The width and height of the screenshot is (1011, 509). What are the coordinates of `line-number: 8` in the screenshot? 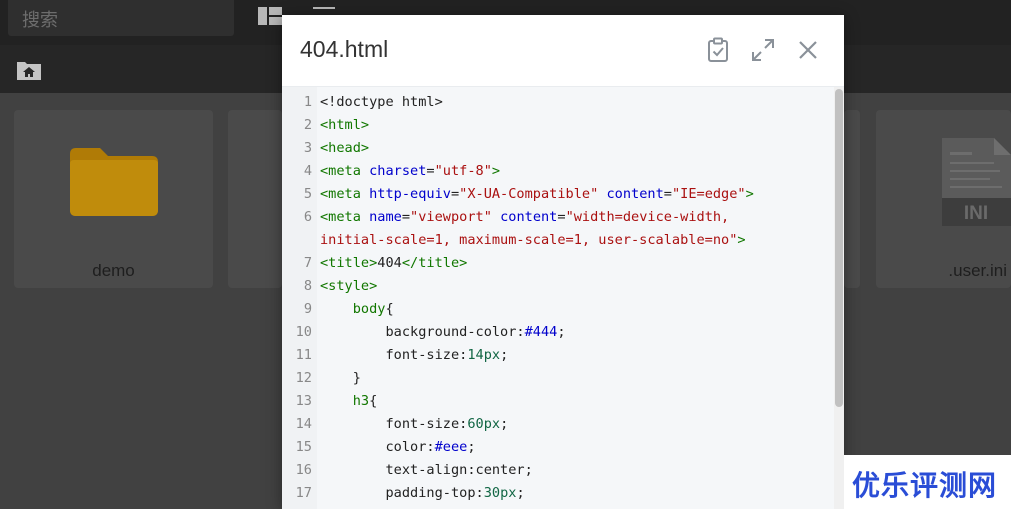 It's located at (307, 286).